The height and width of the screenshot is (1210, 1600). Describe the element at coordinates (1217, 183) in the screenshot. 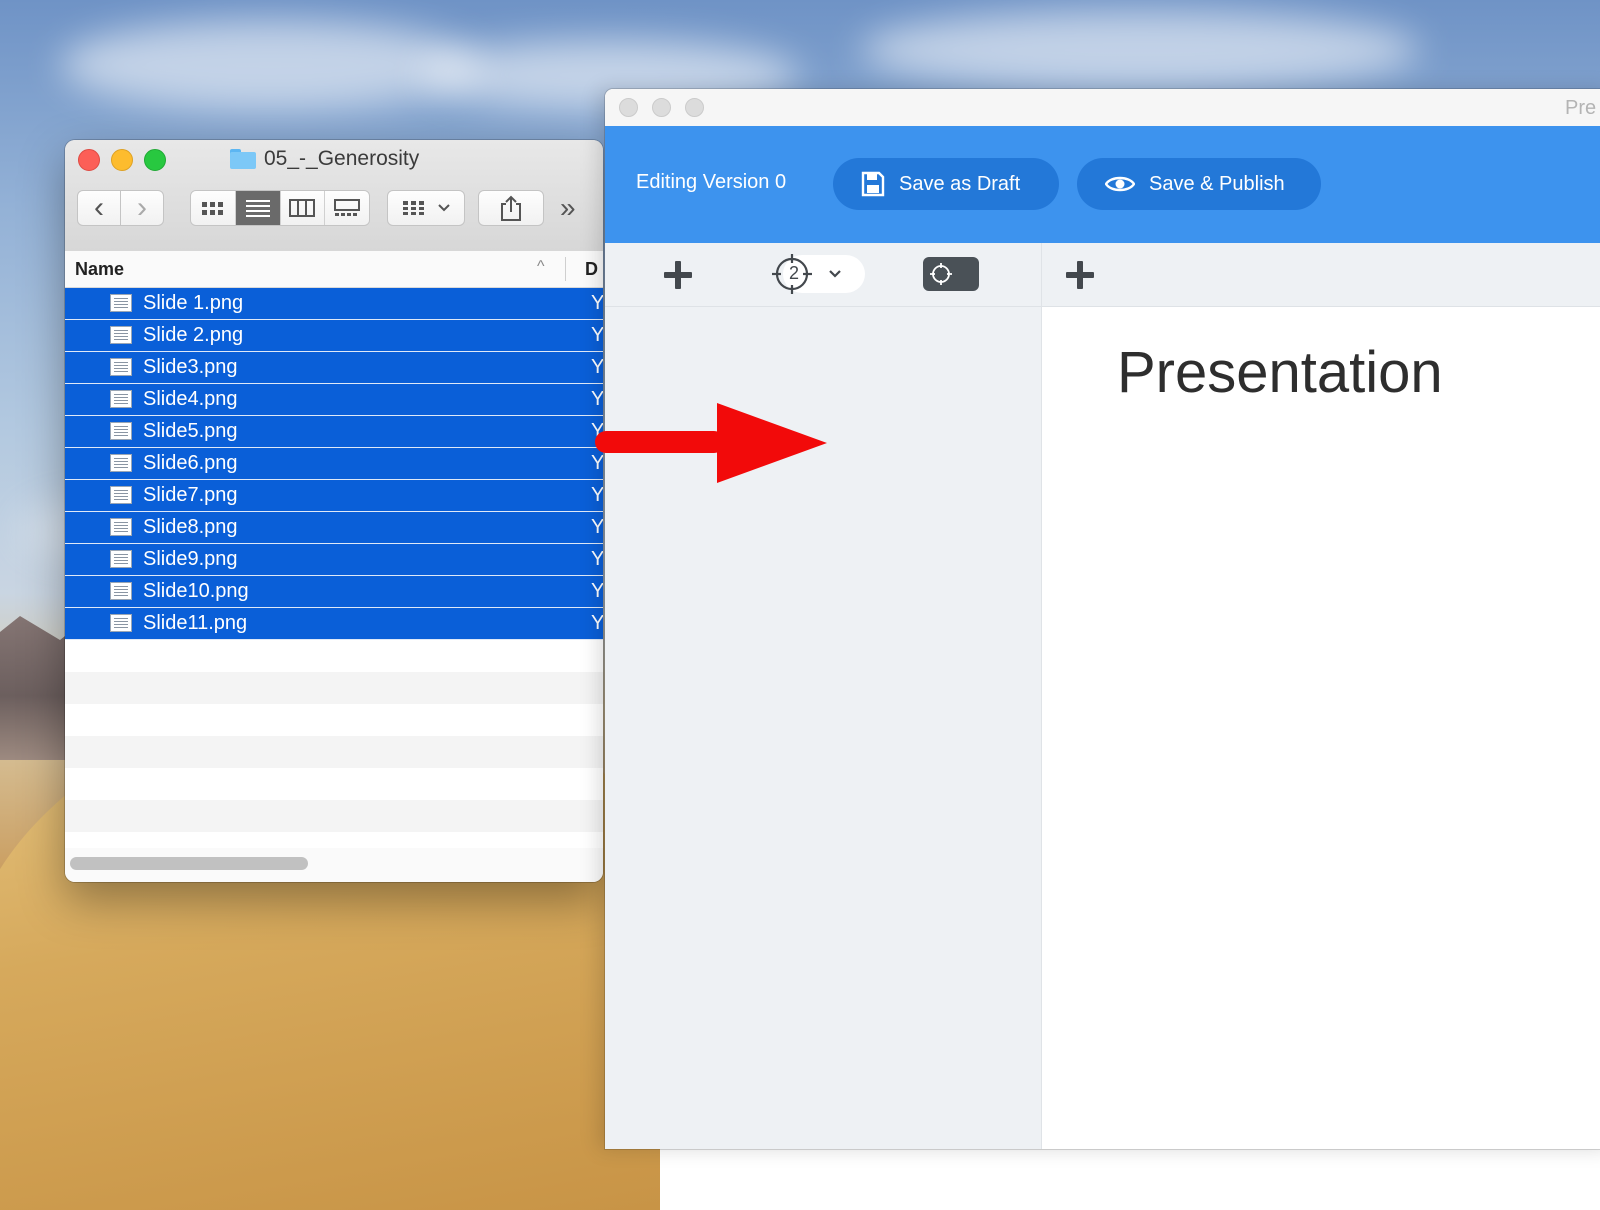

I see `save-and-publish-label: Save & Publish` at that location.